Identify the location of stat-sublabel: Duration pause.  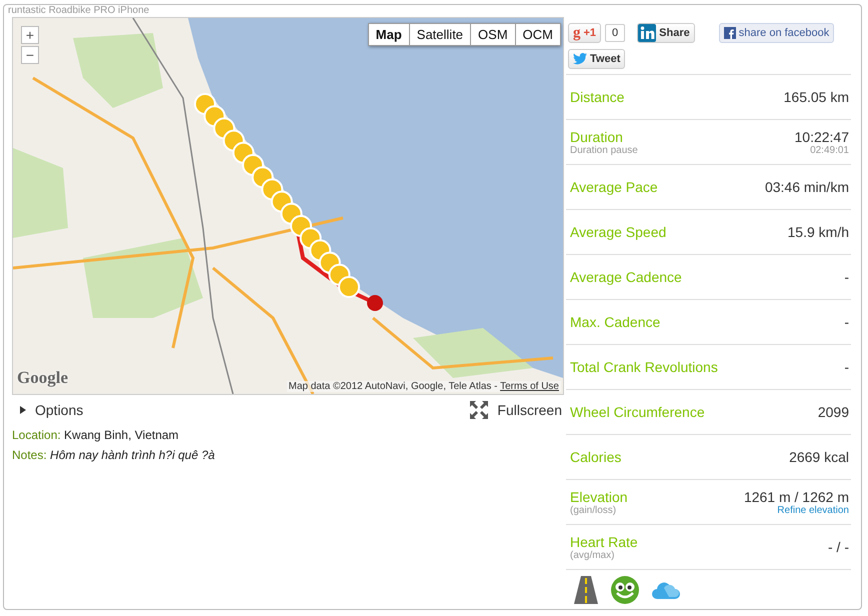
(604, 150).